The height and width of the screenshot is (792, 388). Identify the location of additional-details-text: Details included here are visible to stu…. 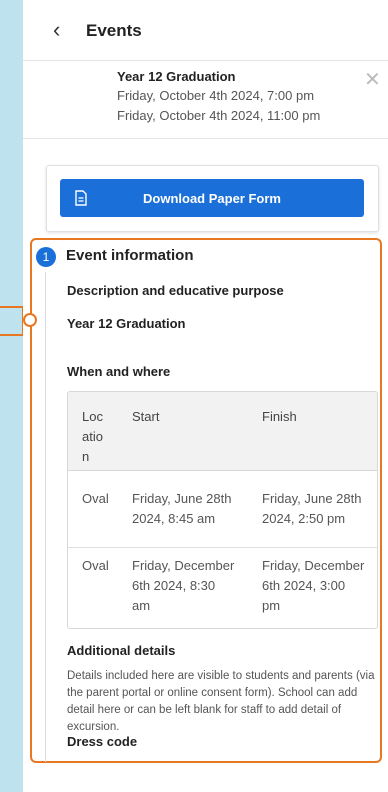
(221, 701).